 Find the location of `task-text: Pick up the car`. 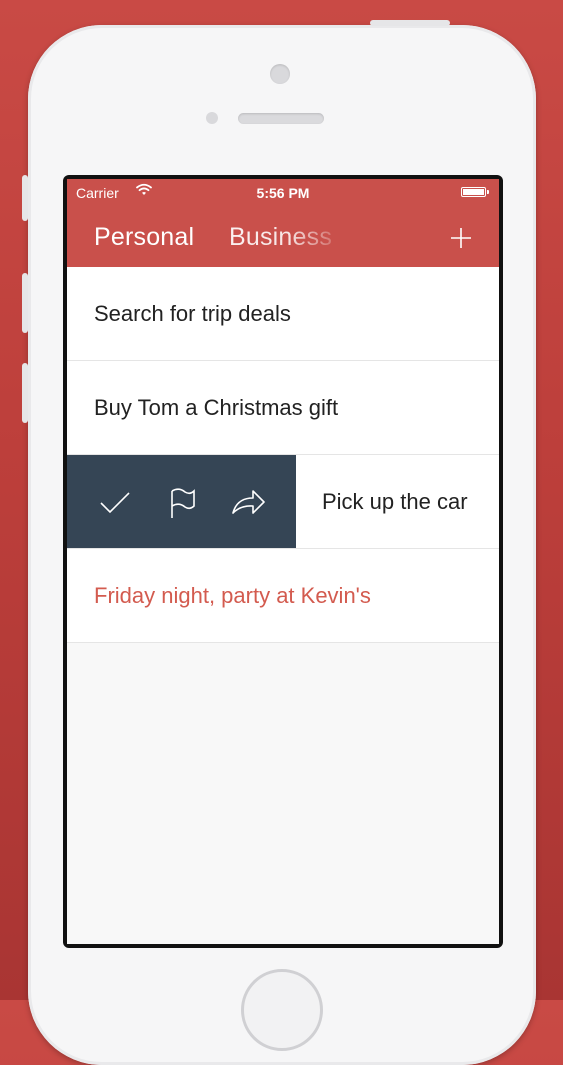

task-text: Pick up the car is located at coordinates (395, 501).